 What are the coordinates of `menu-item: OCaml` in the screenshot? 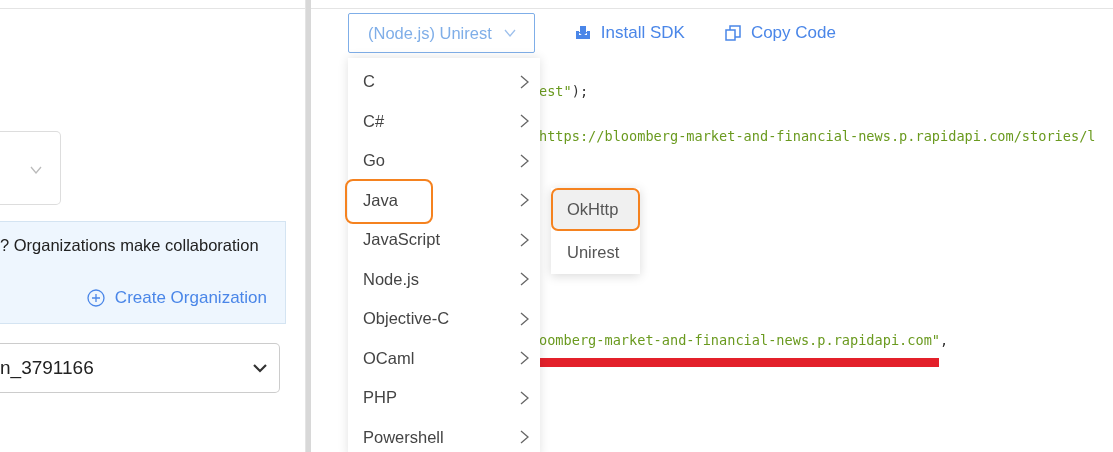 It's located at (444, 358).